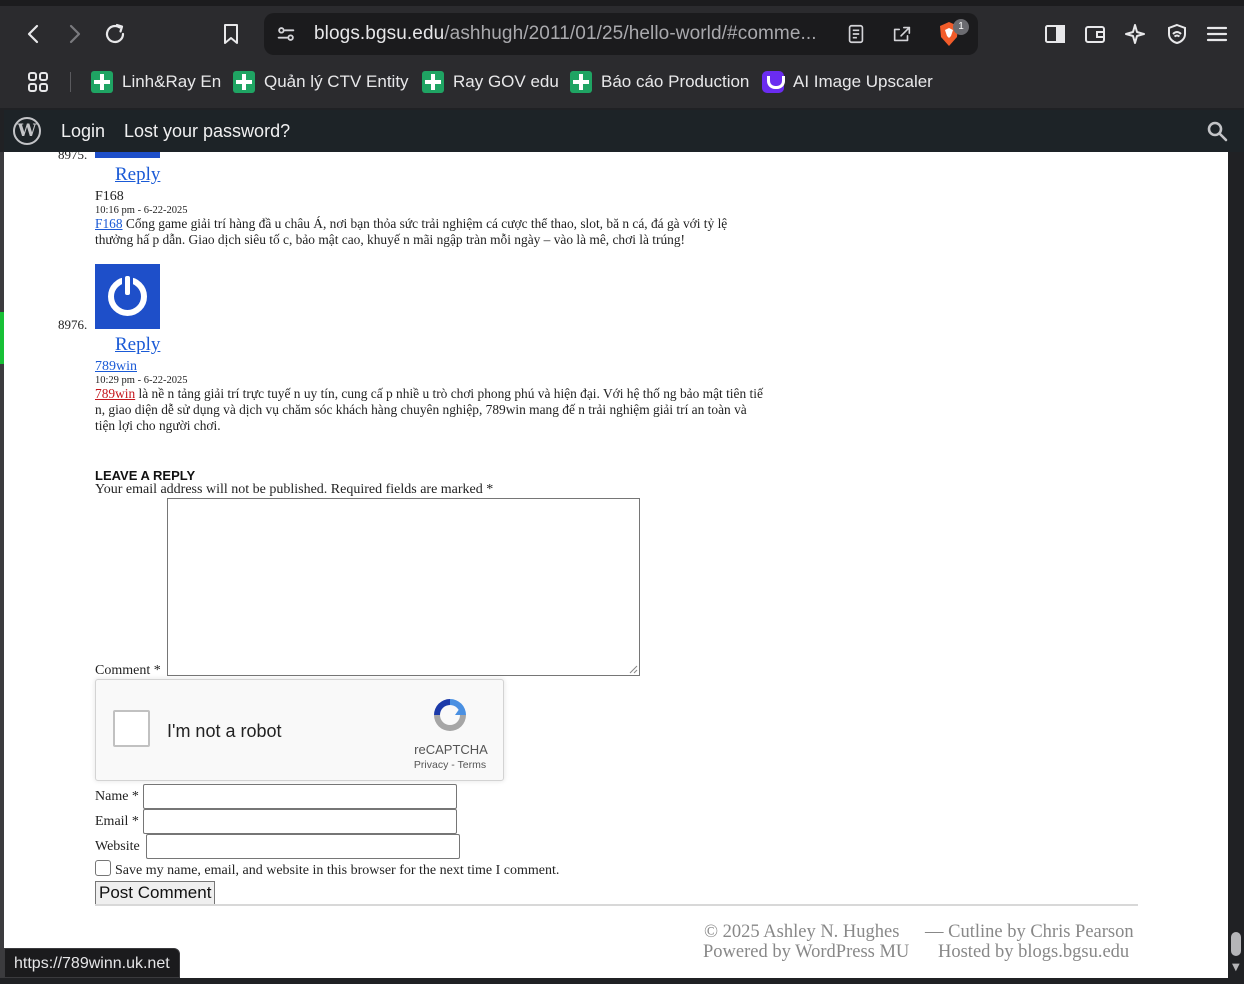 Image resolution: width=1244 pixels, height=984 pixels. What do you see at coordinates (117, 796) in the screenshot?
I see `name-label: Name *` at bounding box center [117, 796].